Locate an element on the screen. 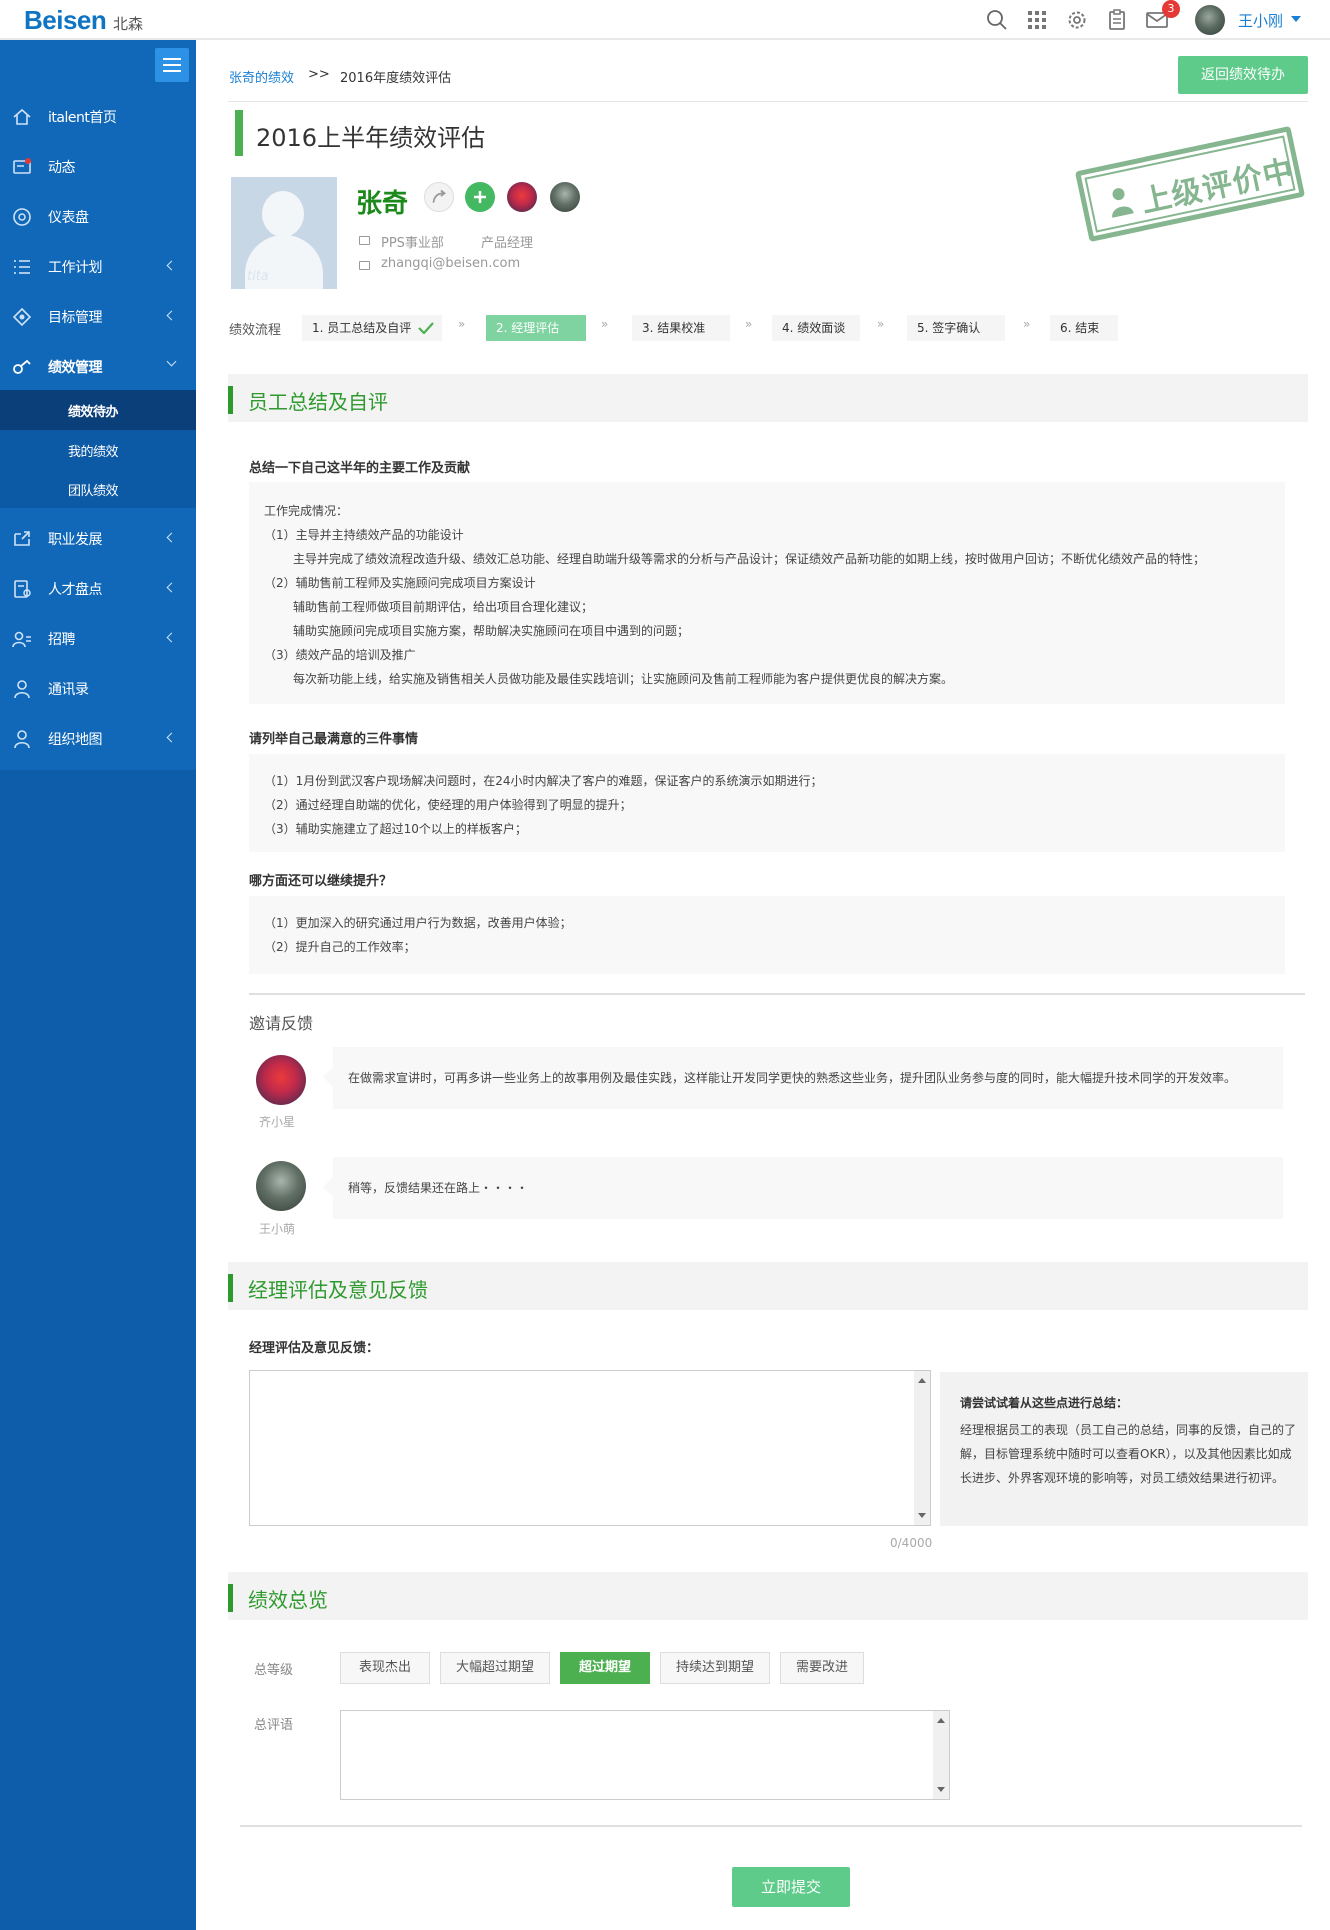 The image size is (1330, 1930). sidebar-item-goals: 目标管理 is located at coordinates (98, 317).